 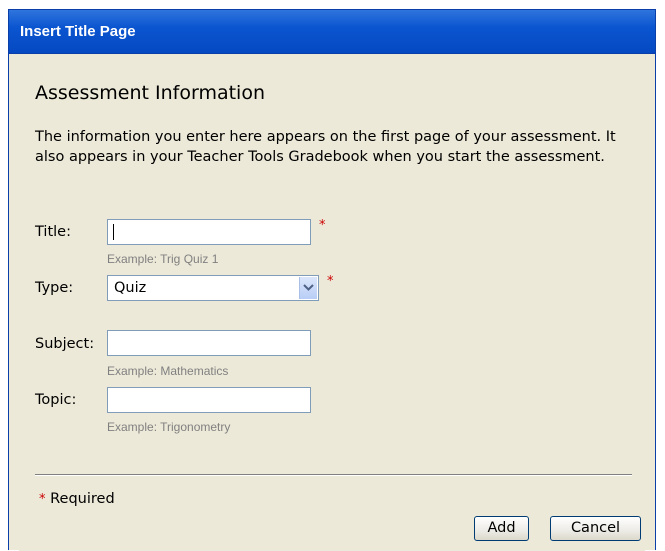 What do you see at coordinates (168, 371) in the screenshot?
I see `subject-hint: Example: Mathematics` at bounding box center [168, 371].